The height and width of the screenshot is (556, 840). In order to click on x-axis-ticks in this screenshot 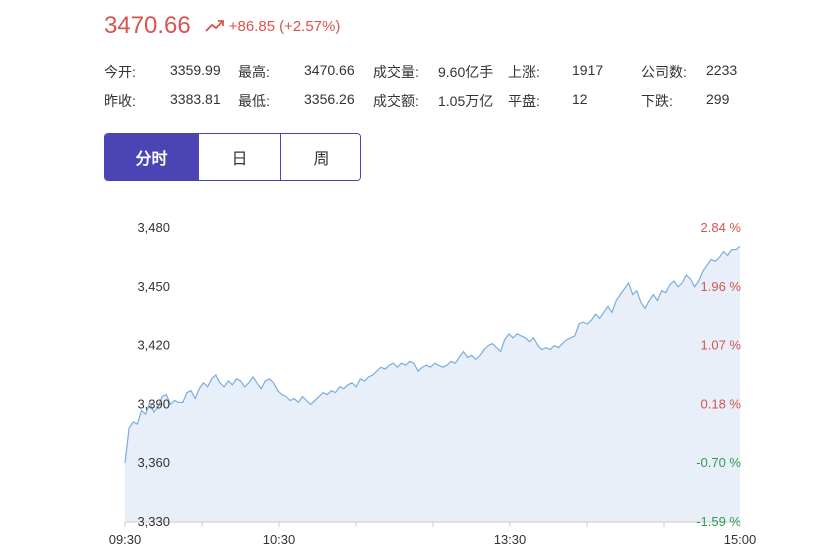, I will do `click(432, 524)`.